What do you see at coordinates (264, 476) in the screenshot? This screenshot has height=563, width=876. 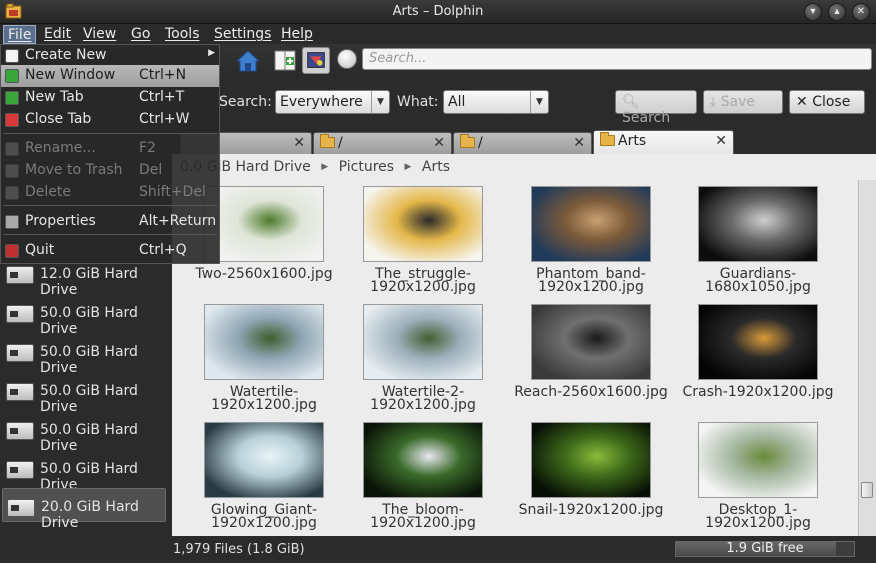 I see `file-item: Glowing_Giant-1920x1200.jpg` at bounding box center [264, 476].